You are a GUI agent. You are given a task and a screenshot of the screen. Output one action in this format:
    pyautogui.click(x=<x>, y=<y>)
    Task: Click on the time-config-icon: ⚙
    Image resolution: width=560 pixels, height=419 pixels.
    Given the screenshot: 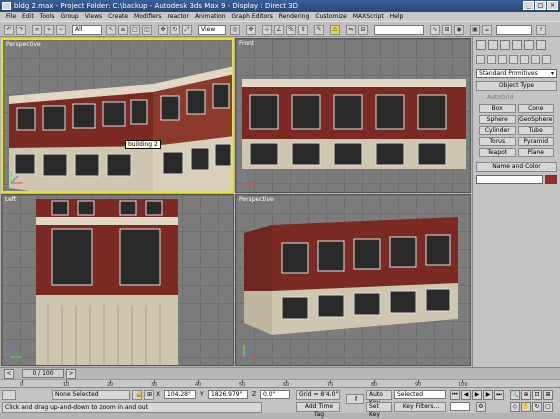 What is the action you would take?
    pyautogui.click(x=481, y=407)
    